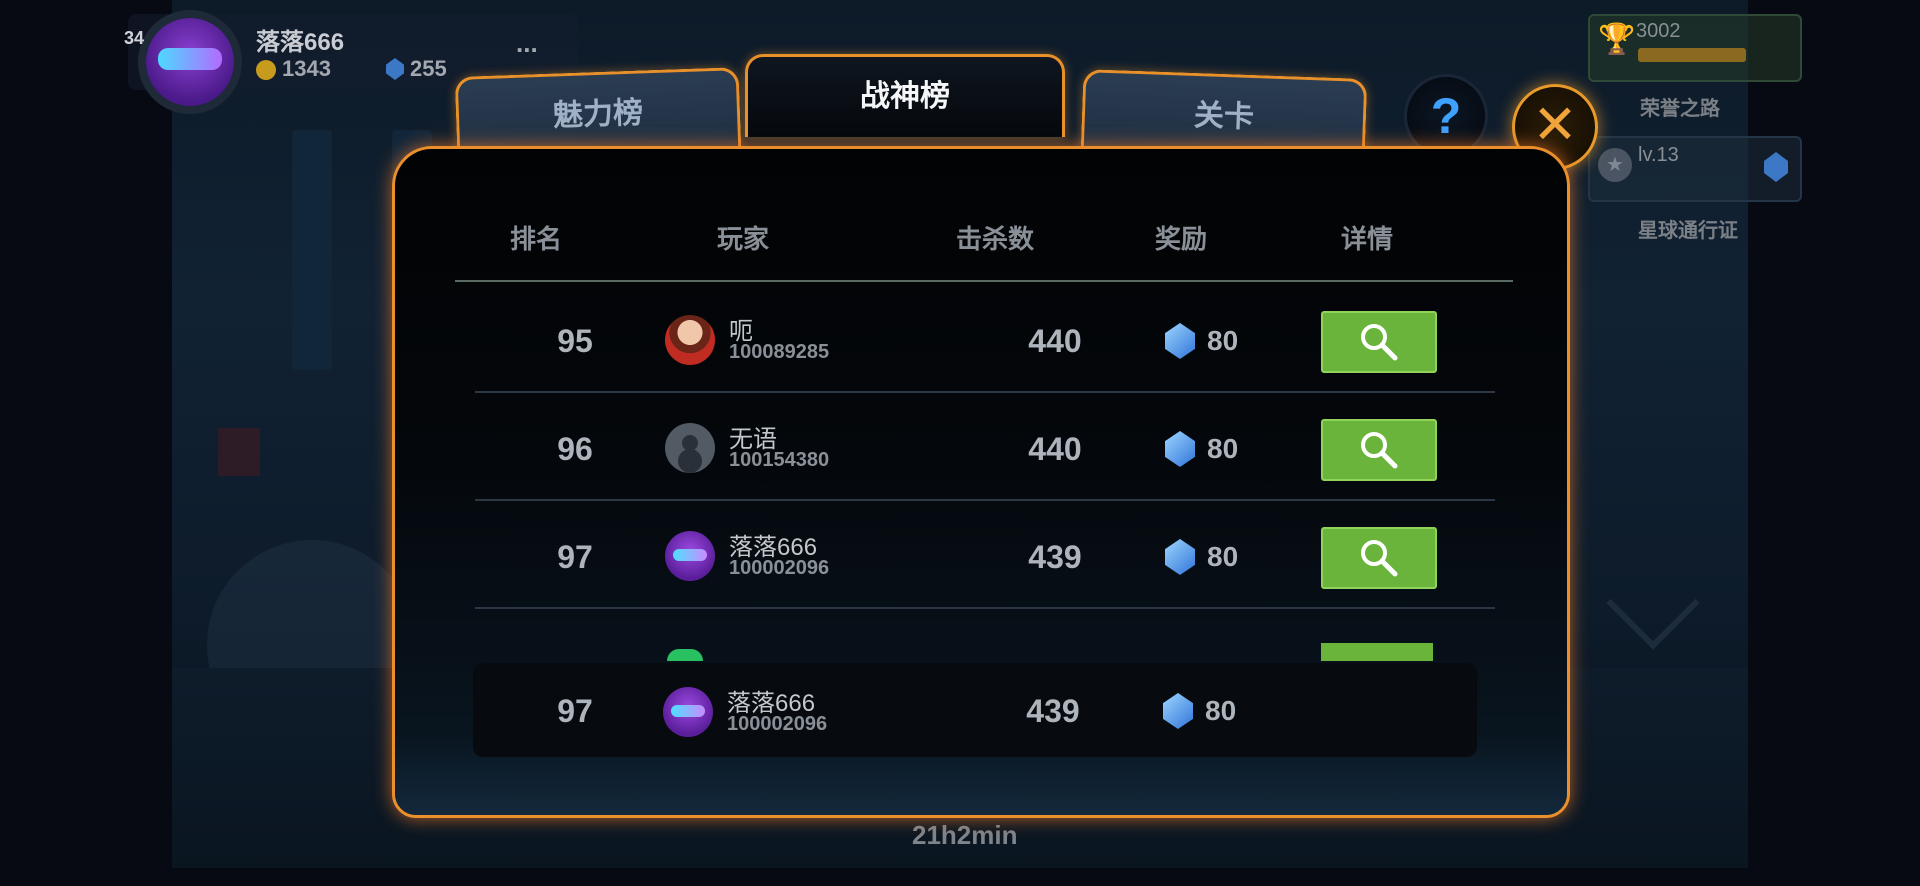 The width and height of the screenshot is (1920, 886). What do you see at coordinates (1221, 710) in the screenshot?
I see `my-reward: 80` at bounding box center [1221, 710].